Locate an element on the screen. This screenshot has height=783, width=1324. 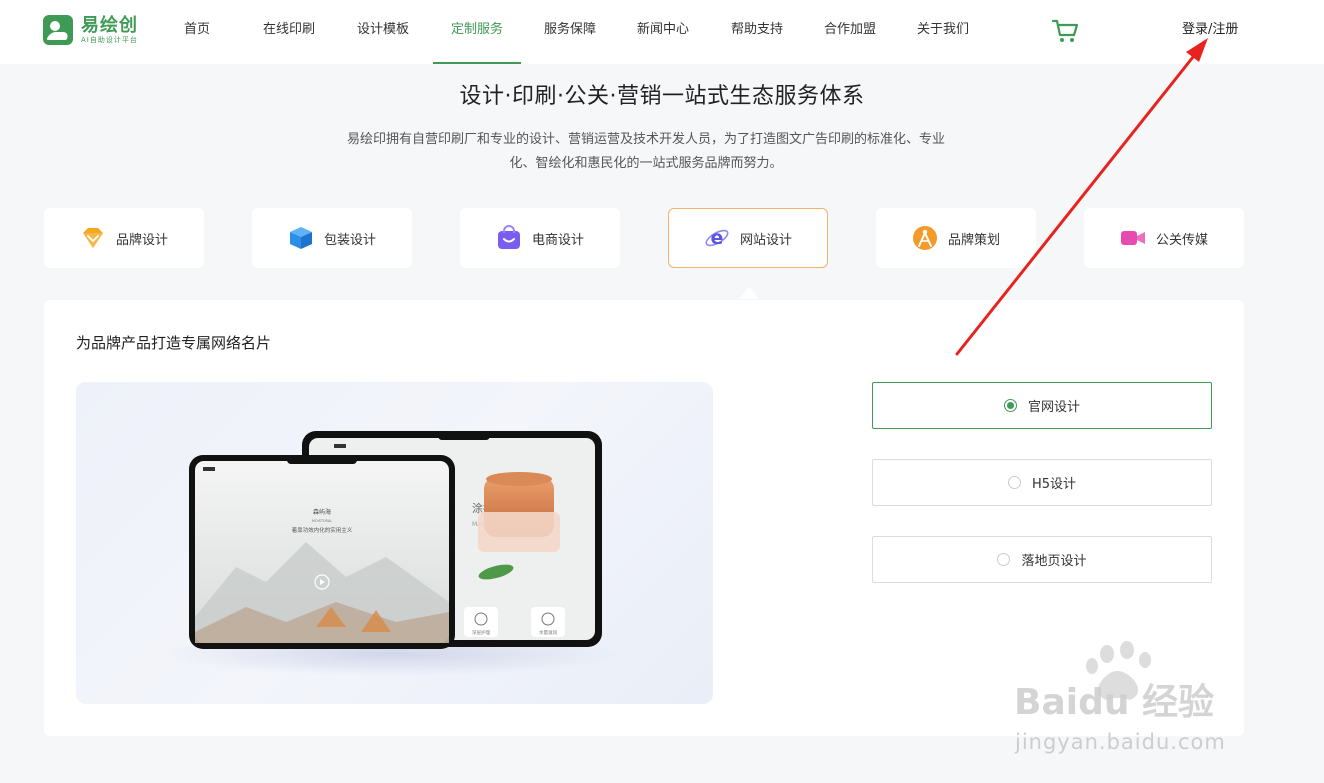
option-landing-page-design: 落地页设计 is located at coordinates (1042, 559).